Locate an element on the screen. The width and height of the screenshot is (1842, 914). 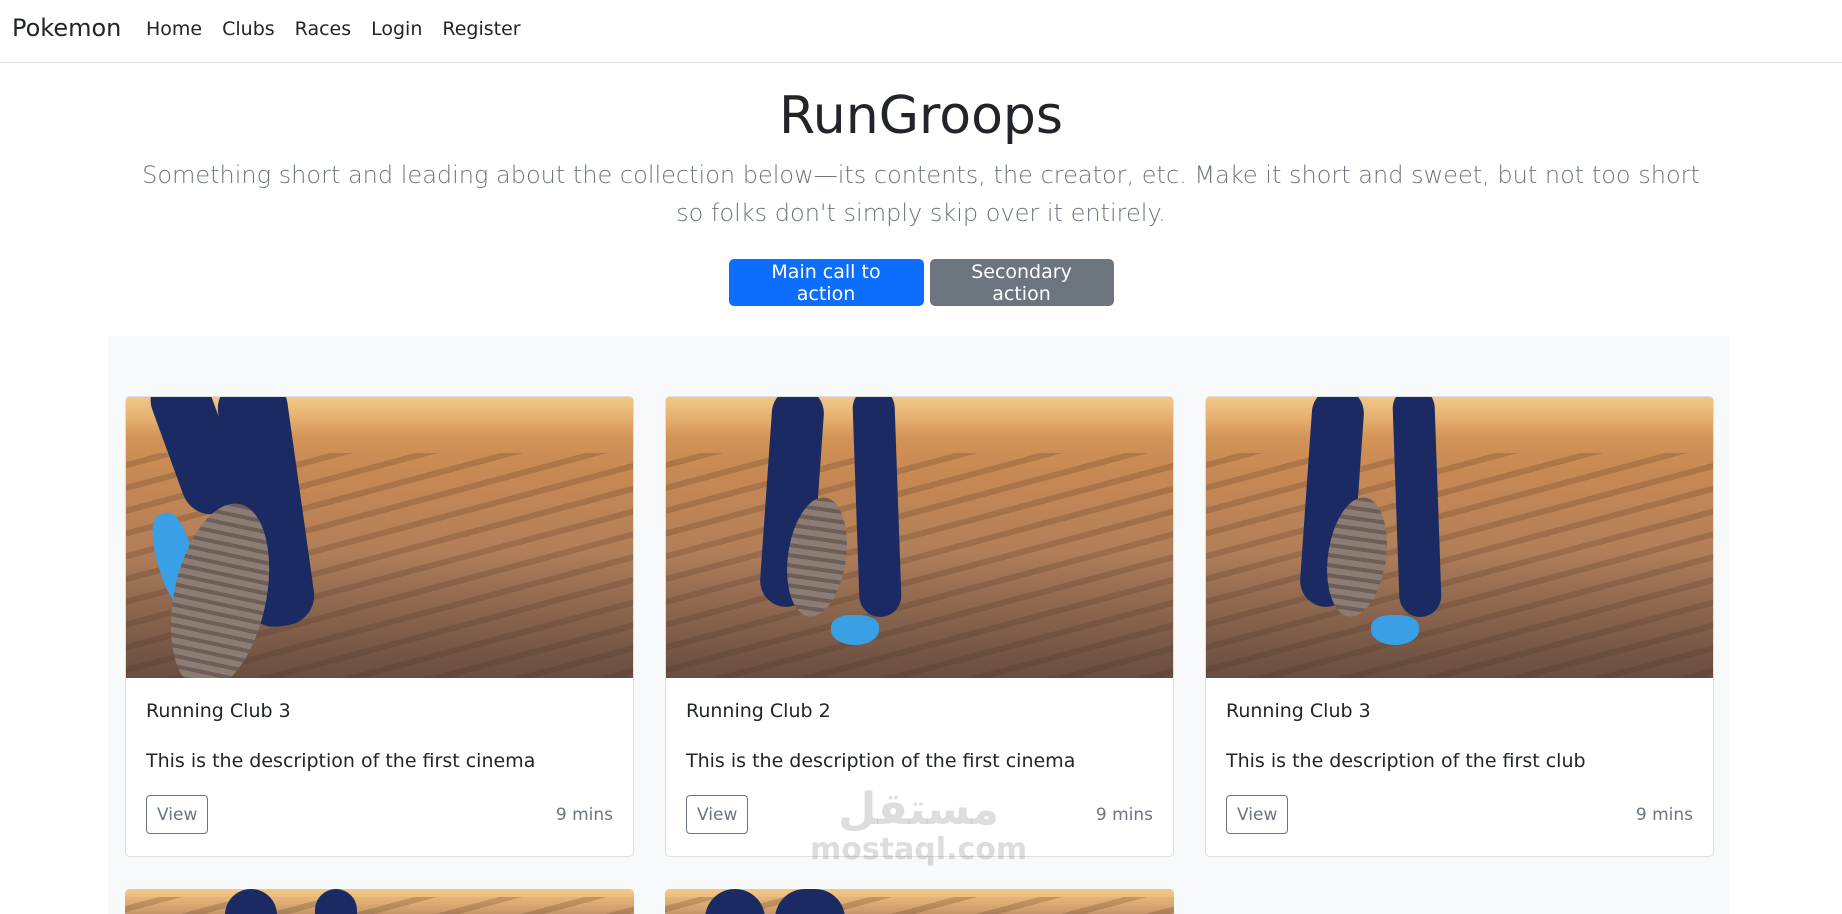
watermark-main: مستقل is located at coordinates (919, 809).